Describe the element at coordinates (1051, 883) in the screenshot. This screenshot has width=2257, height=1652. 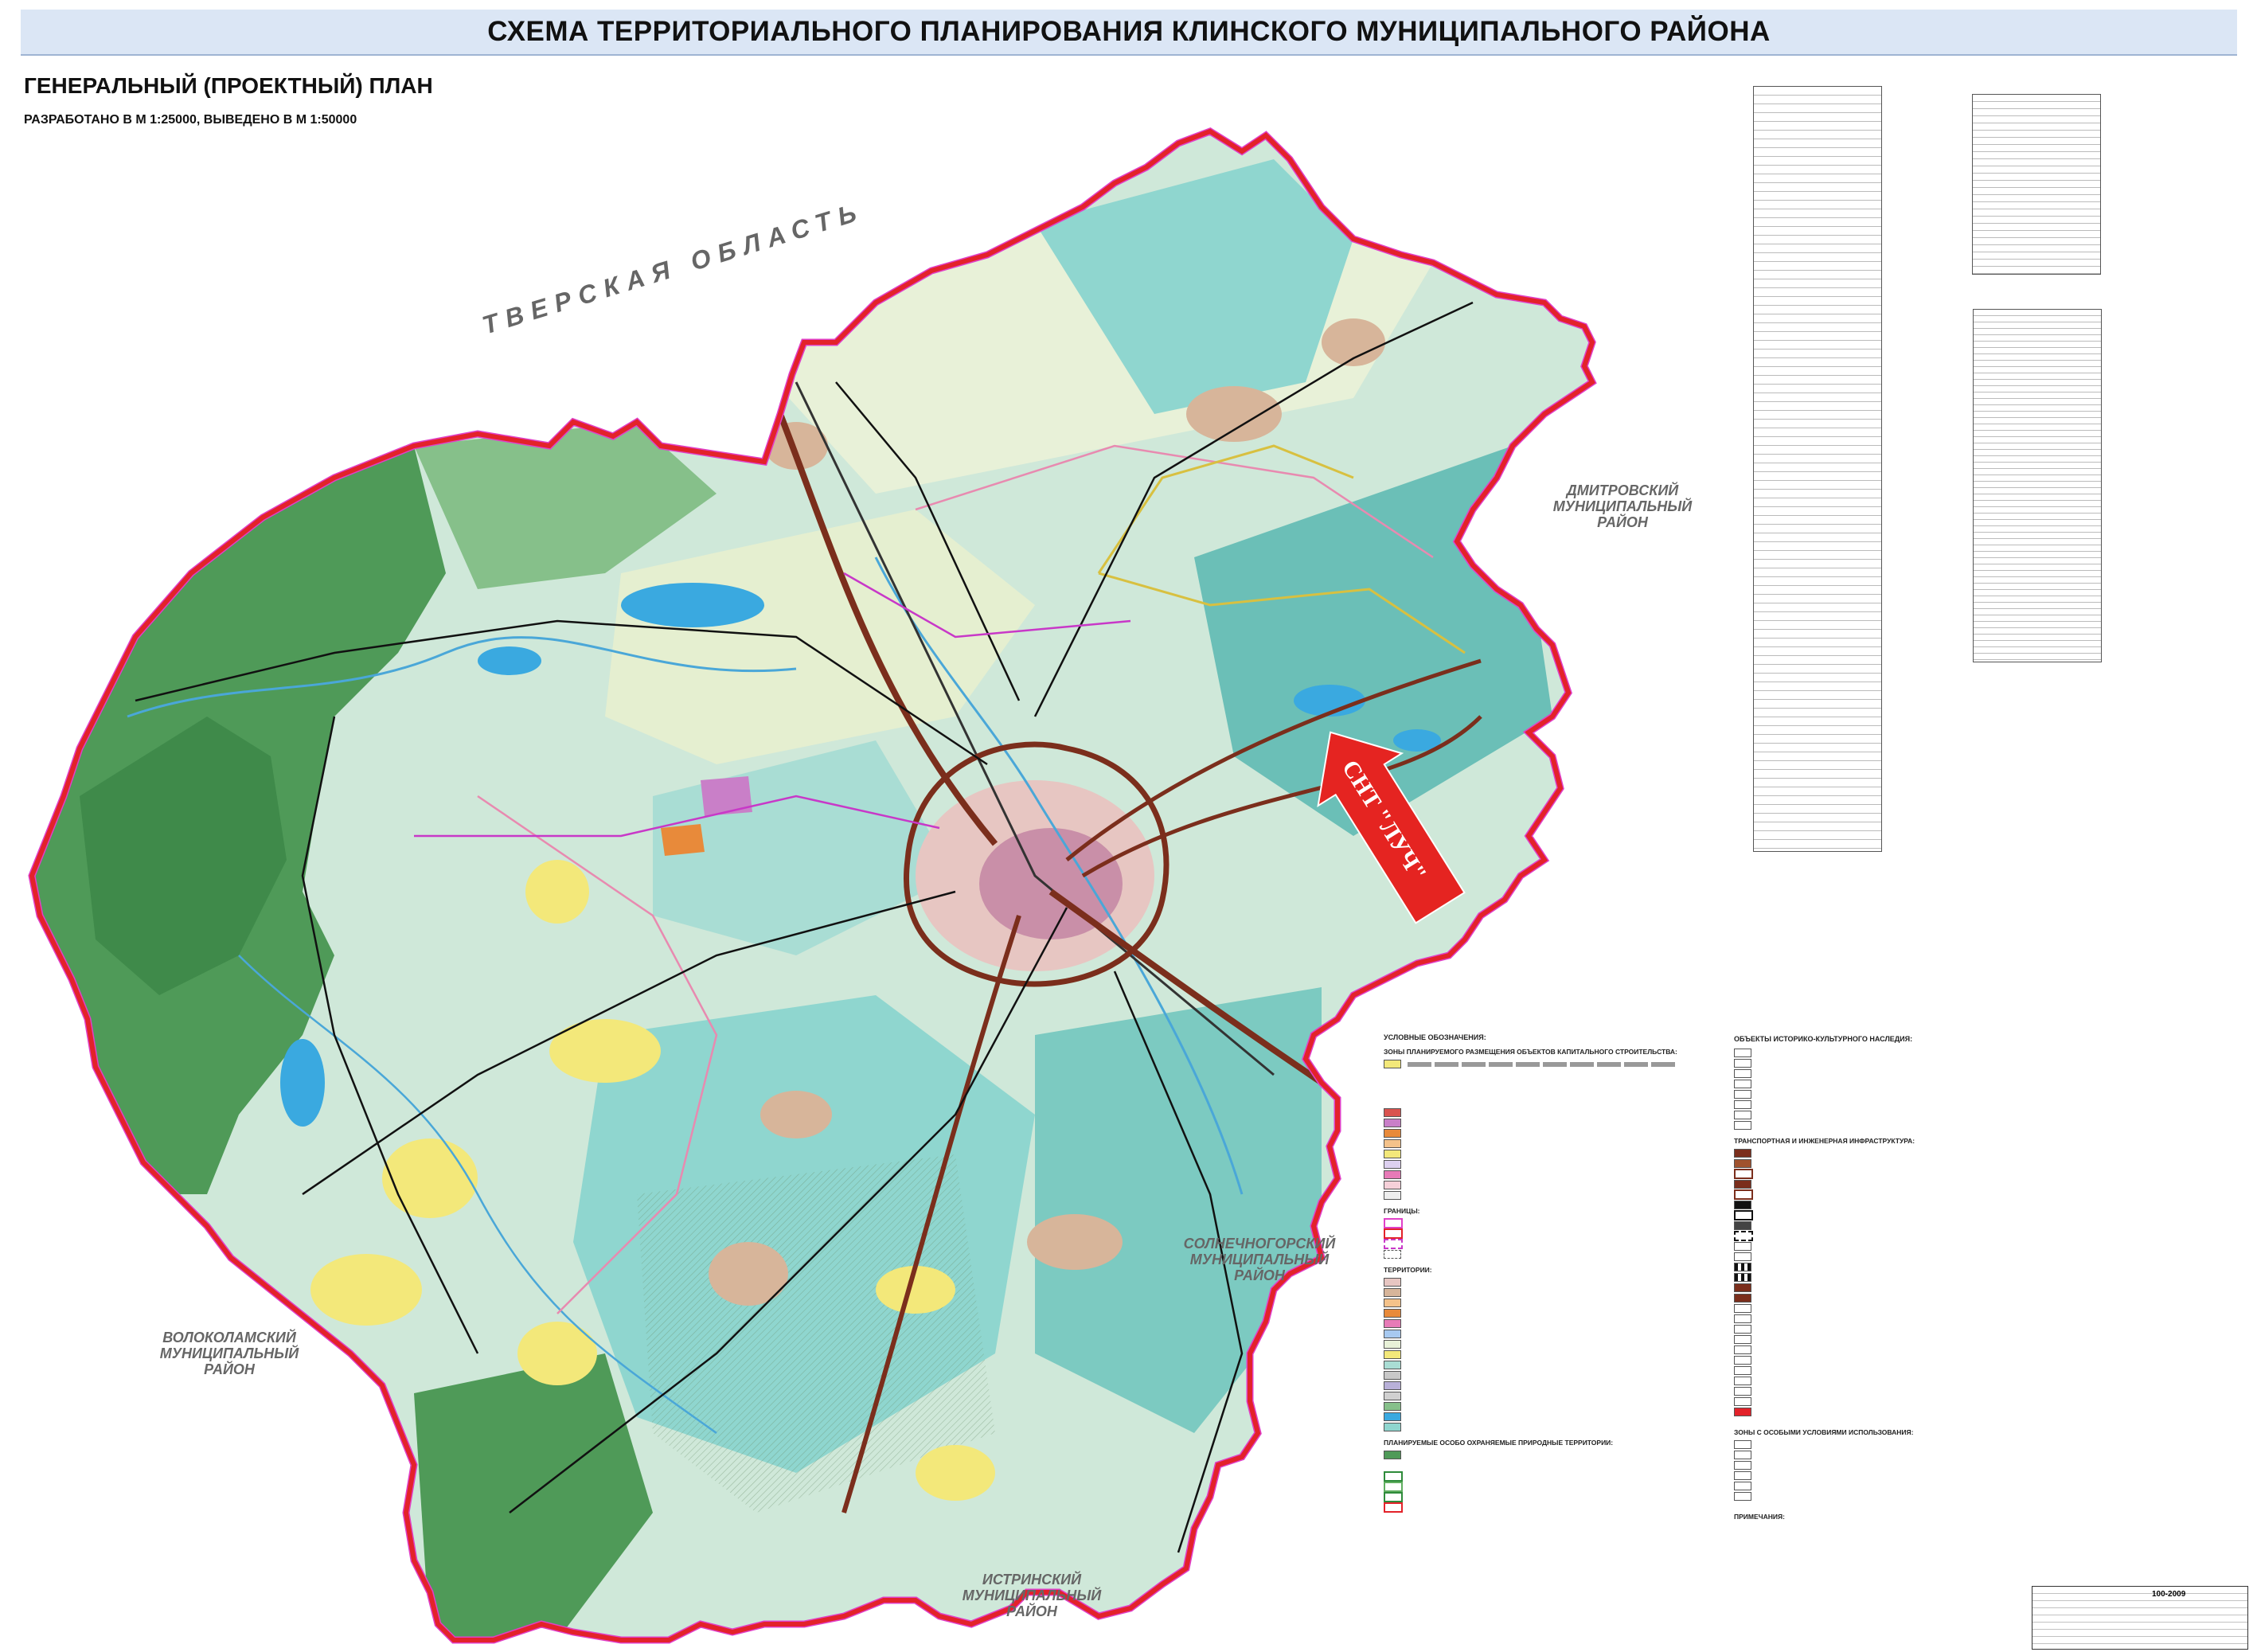
I see `city-klin-core` at that location.